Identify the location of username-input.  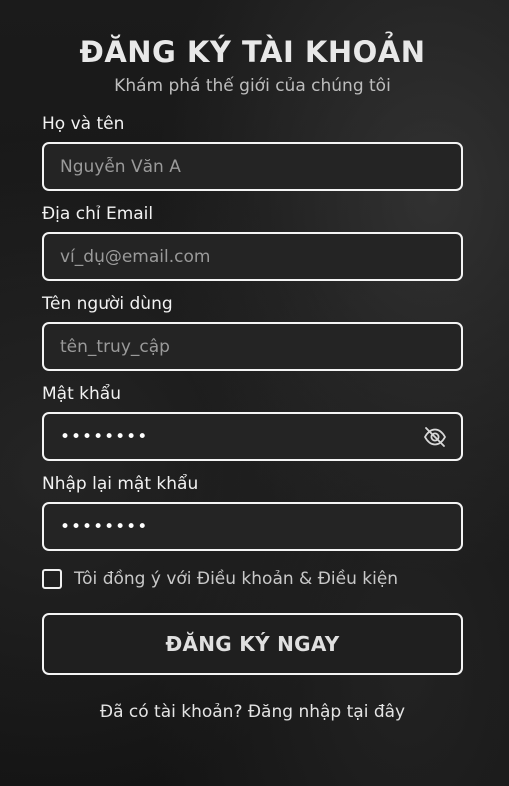
(252, 346).